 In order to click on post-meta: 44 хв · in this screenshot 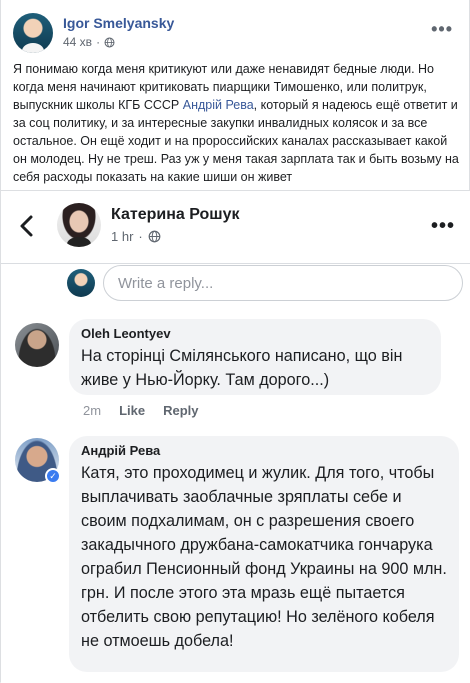, I will do `click(89, 42)`.